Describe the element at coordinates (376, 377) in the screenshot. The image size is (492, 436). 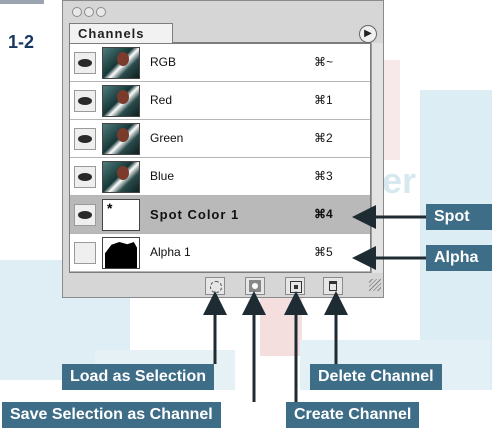
I see `callout-delete-channel: Delete Channel` at that location.